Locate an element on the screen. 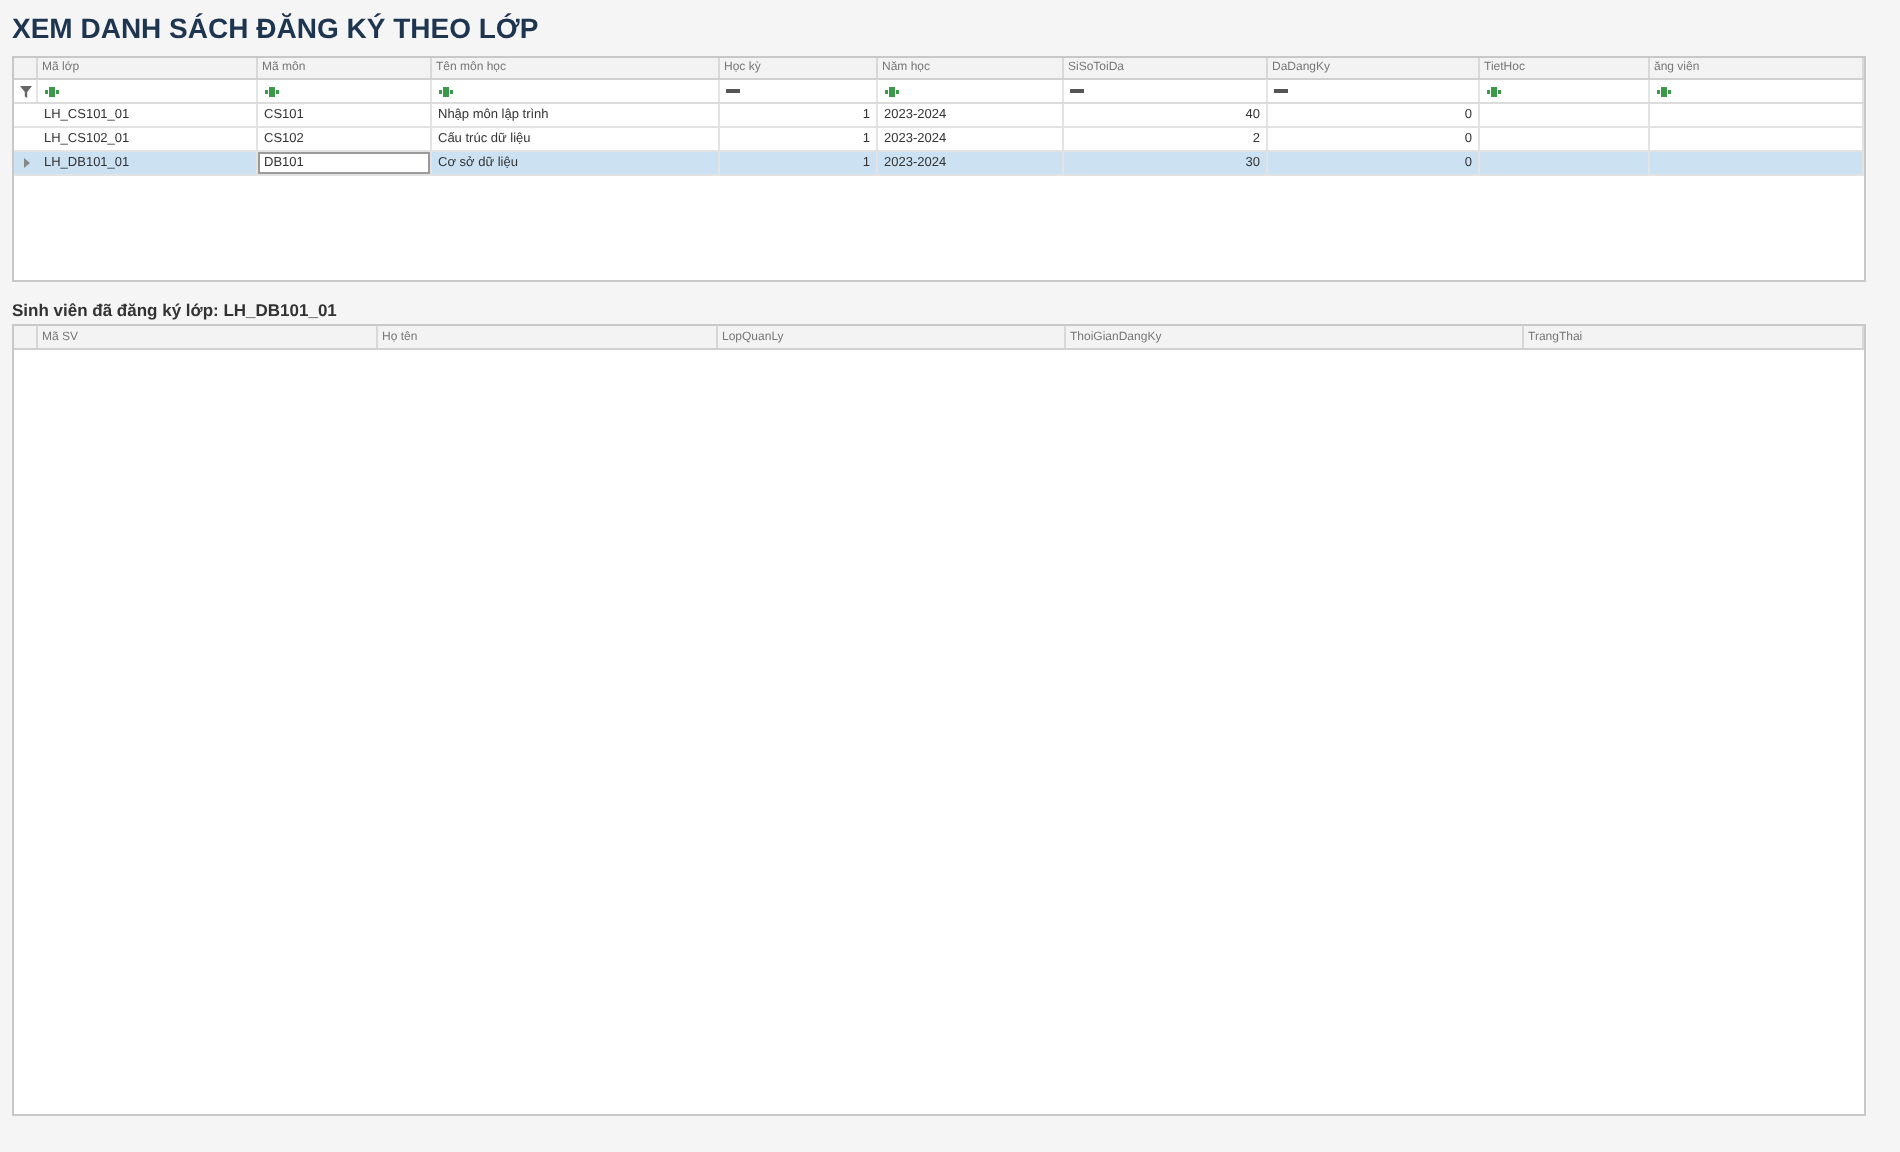  section-label: Sinh viên đã đăng ký lớp: LH_DB101_01 is located at coordinates (175, 311).